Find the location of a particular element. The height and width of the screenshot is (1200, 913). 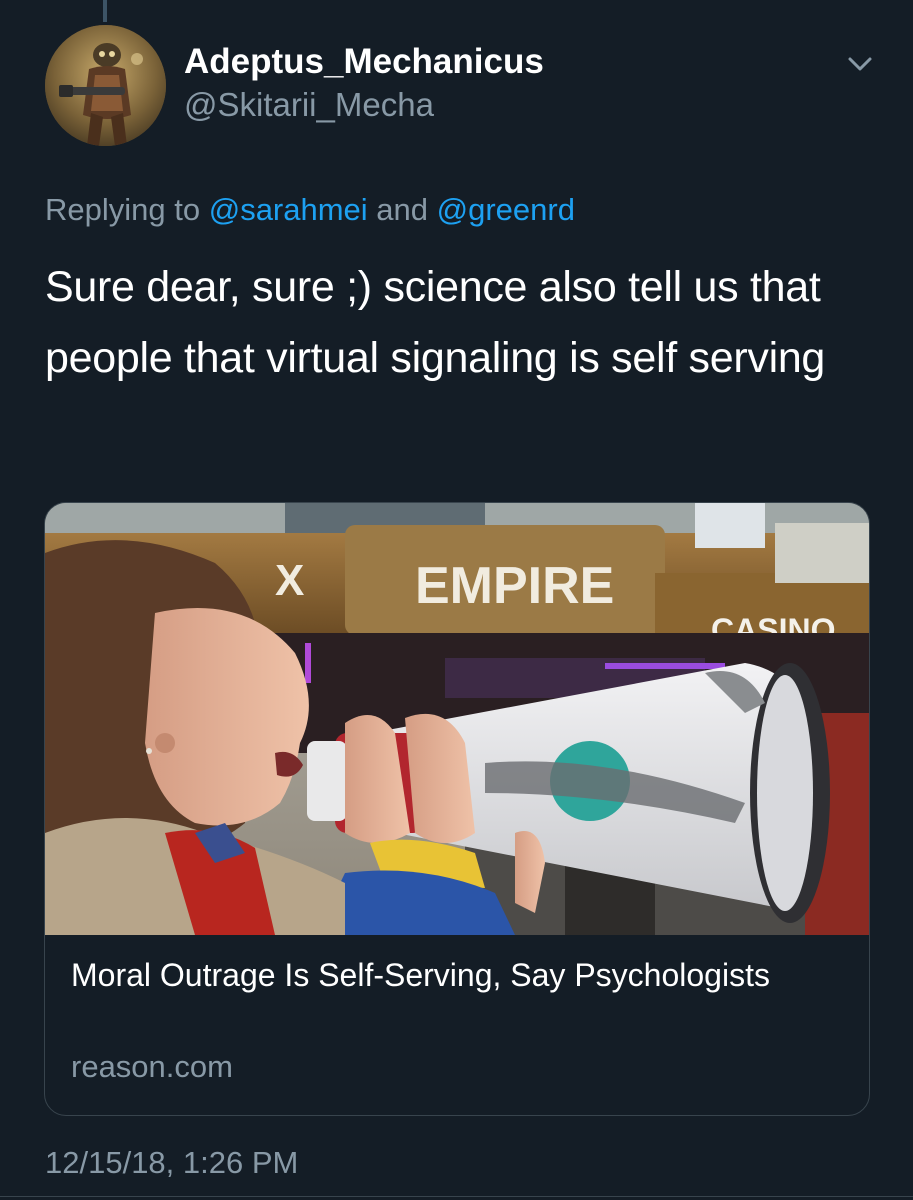

warrior-avatar-icon is located at coordinates (105, 85).